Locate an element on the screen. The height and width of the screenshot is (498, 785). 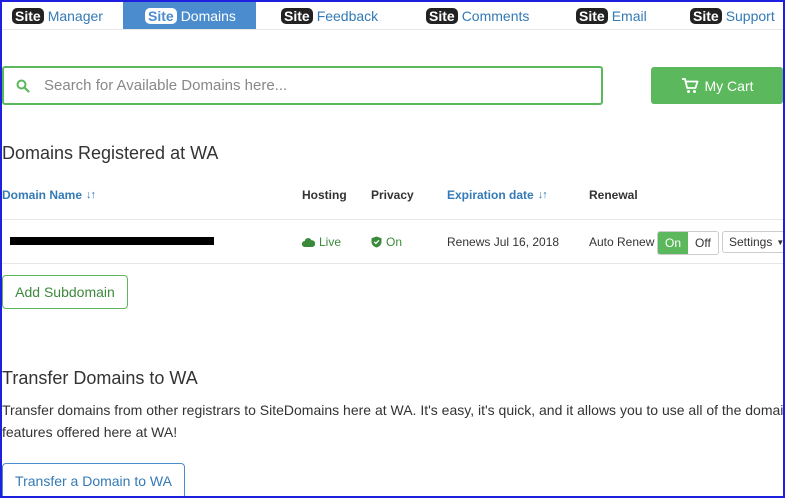
tab-label: Comments is located at coordinates (495, 15).